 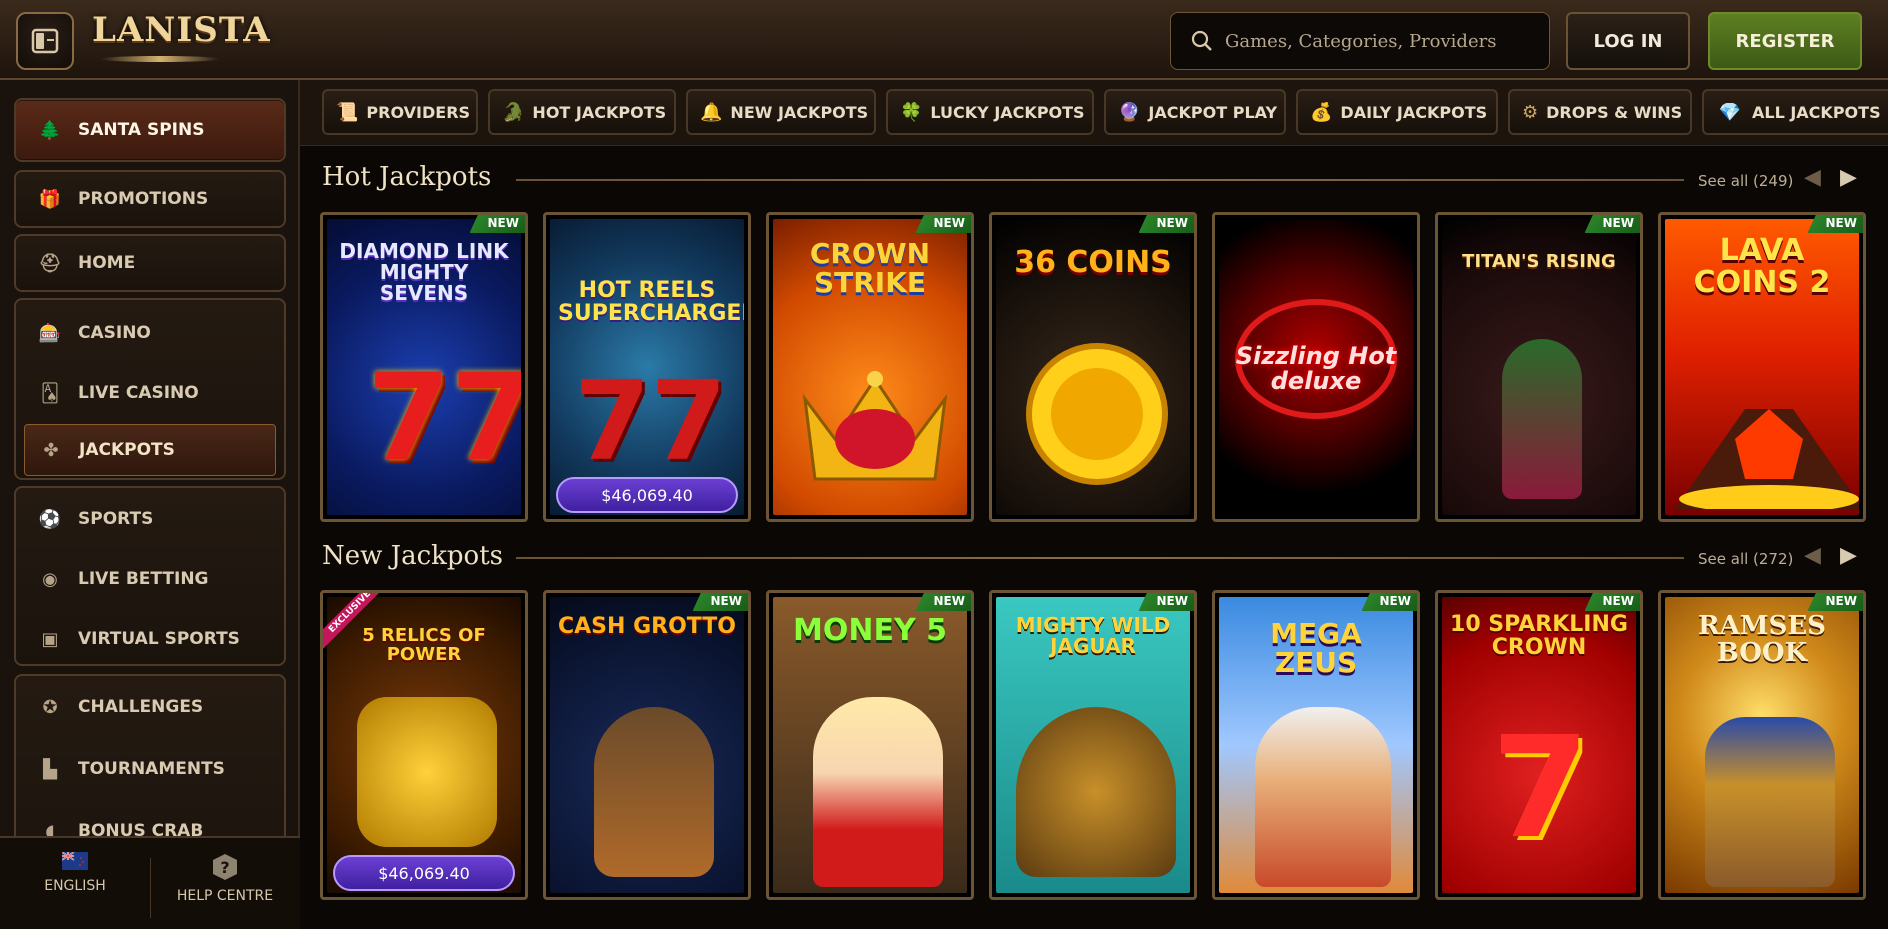 I want to click on top-header: LANISTA LOG IN REGISTER, so click(x=944, y=40).